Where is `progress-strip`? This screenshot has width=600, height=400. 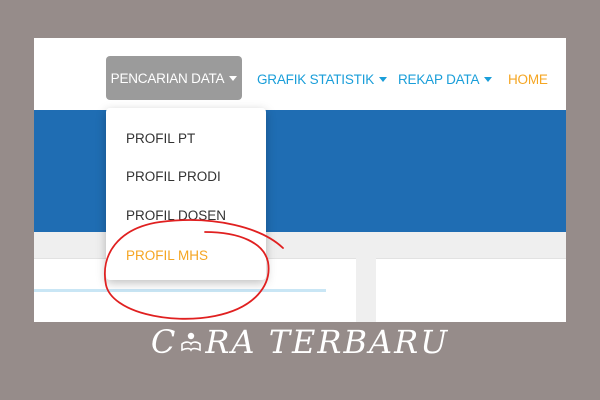
progress-strip is located at coordinates (180, 290).